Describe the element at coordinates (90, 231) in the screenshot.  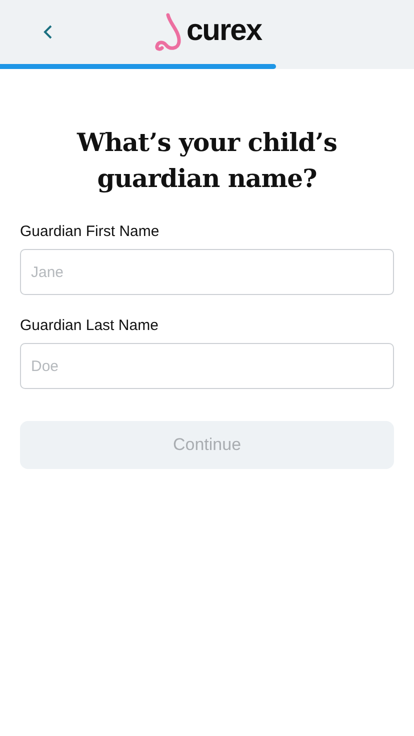
I see `field-label: Guardian First Name` at that location.